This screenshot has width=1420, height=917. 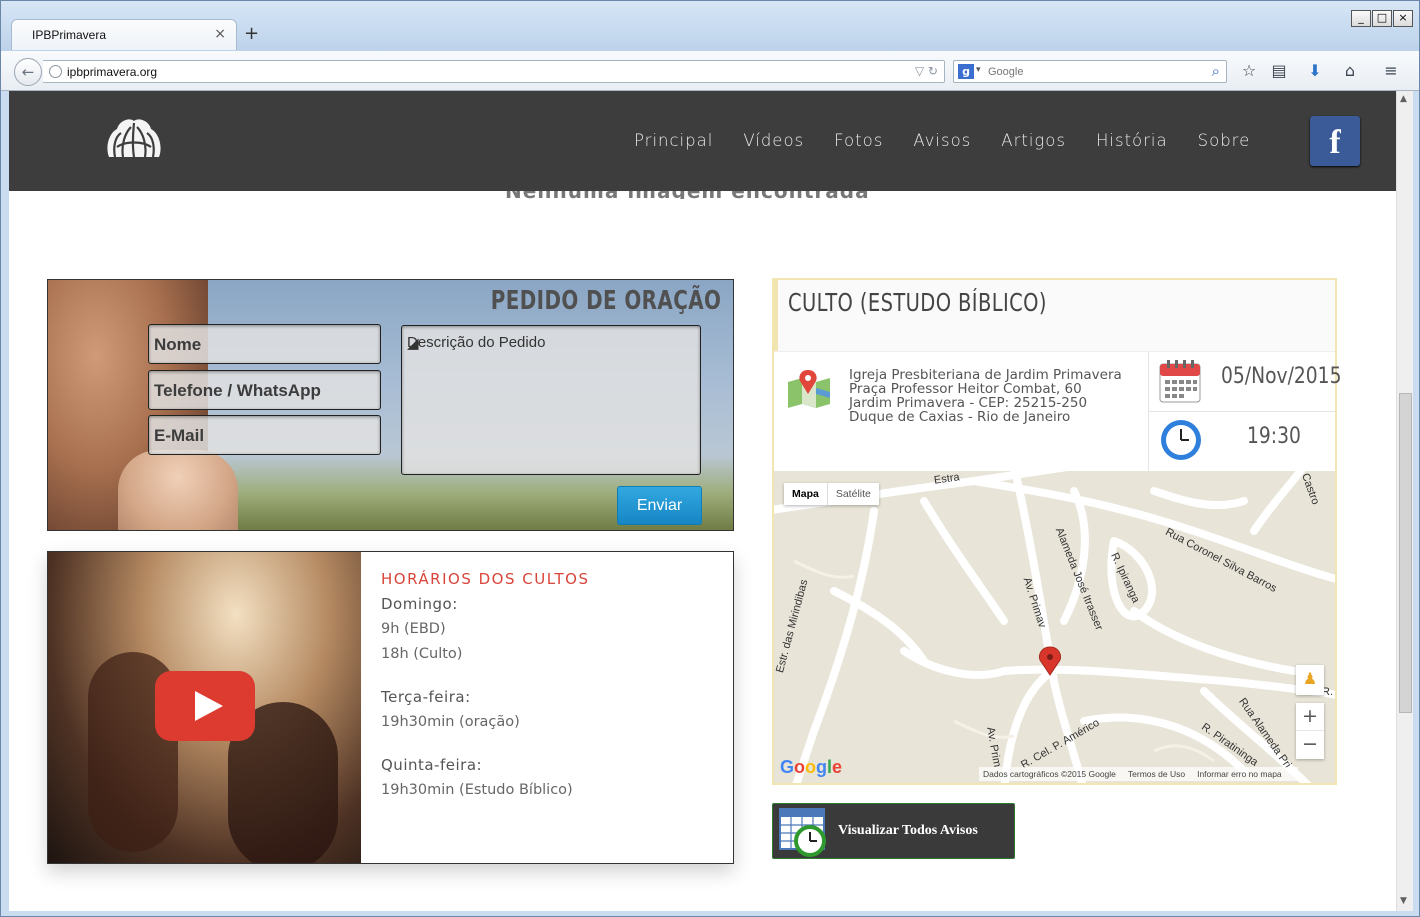 What do you see at coordinates (55, 71) in the screenshot?
I see `globe-icon` at bounding box center [55, 71].